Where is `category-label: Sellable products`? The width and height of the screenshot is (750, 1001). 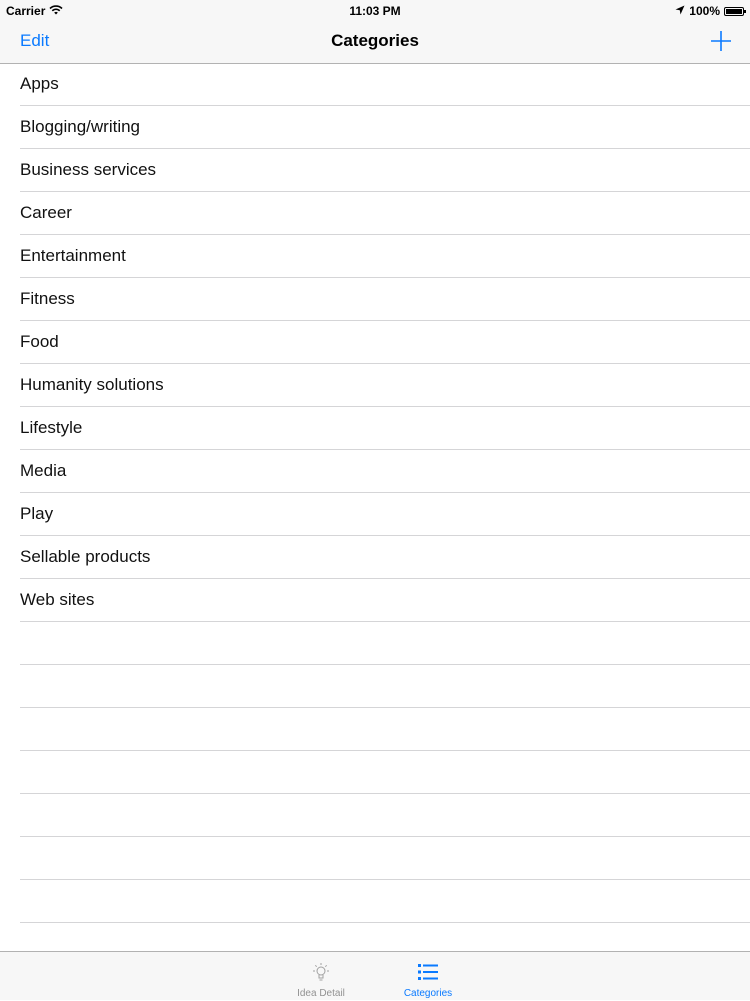 category-label: Sellable products is located at coordinates (85, 556).